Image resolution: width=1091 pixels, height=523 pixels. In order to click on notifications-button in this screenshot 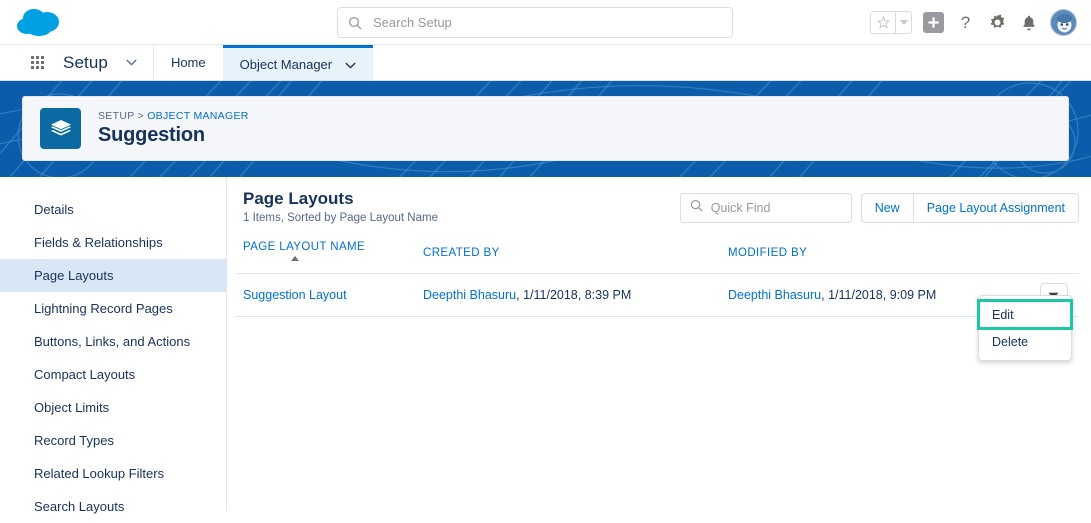, I will do `click(1029, 23)`.